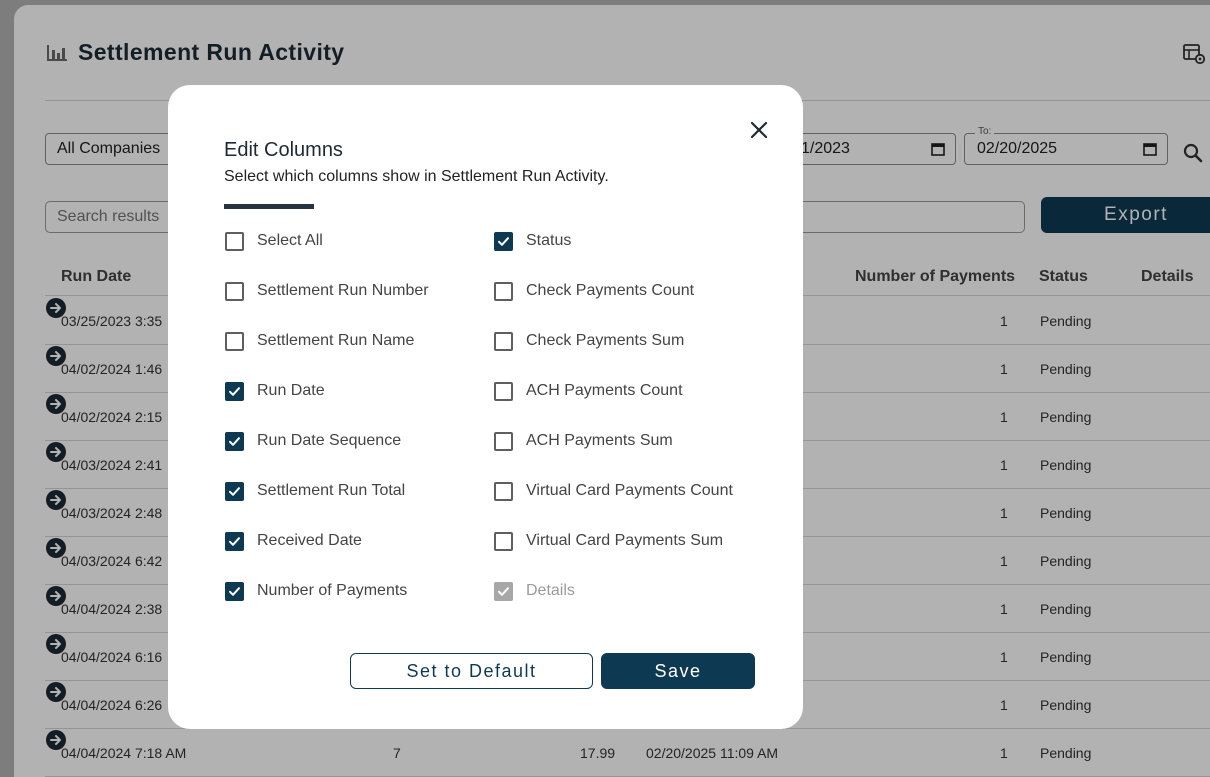 The image size is (1210, 777). I want to click on column-option-label: Received Date, so click(309, 540).